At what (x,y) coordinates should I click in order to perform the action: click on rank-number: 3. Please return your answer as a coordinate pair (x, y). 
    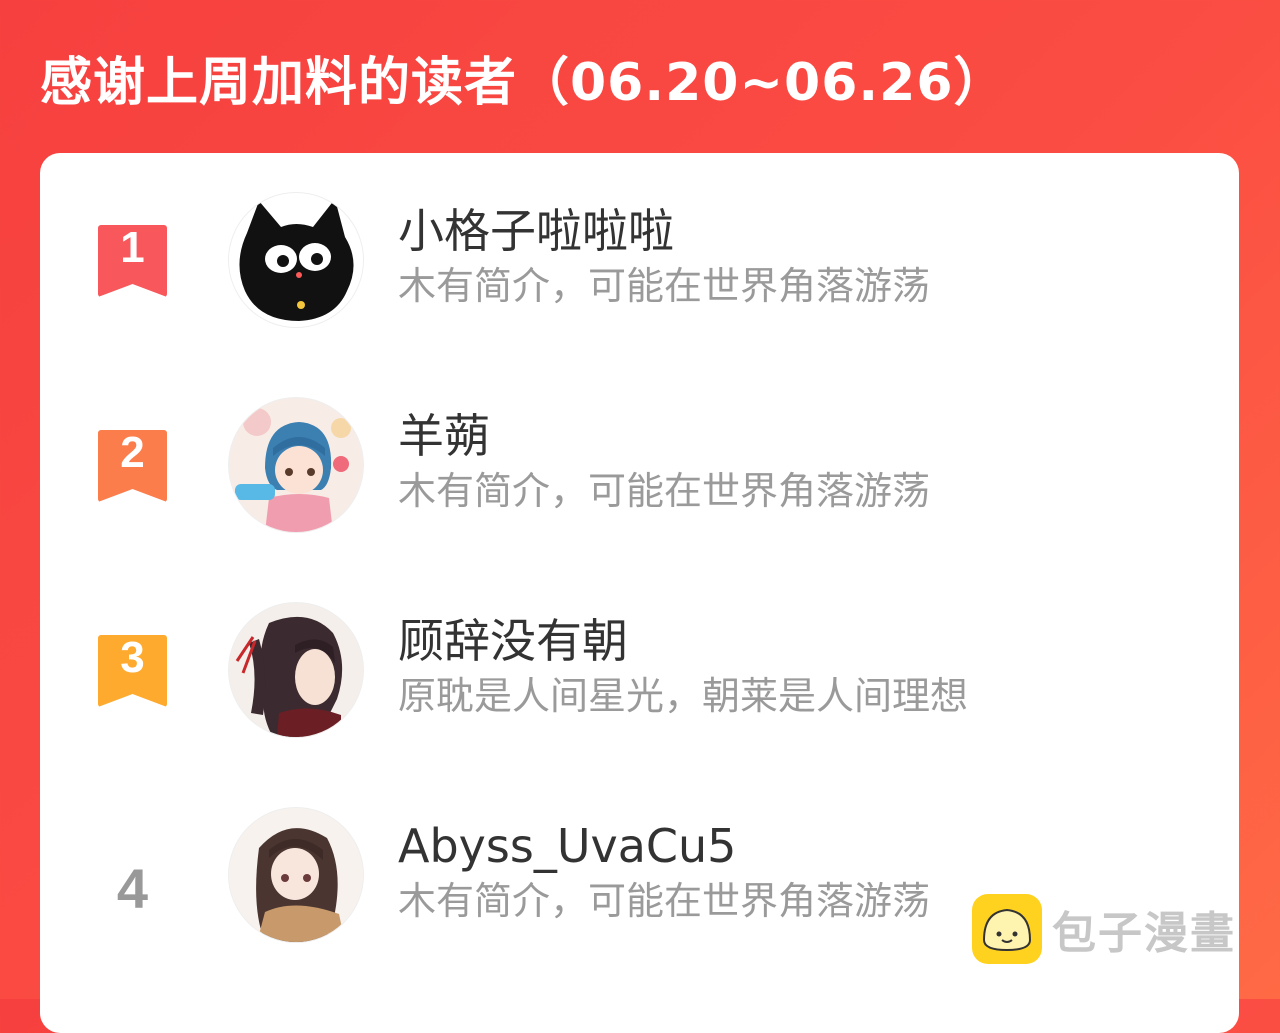
    Looking at the image, I should click on (132, 657).